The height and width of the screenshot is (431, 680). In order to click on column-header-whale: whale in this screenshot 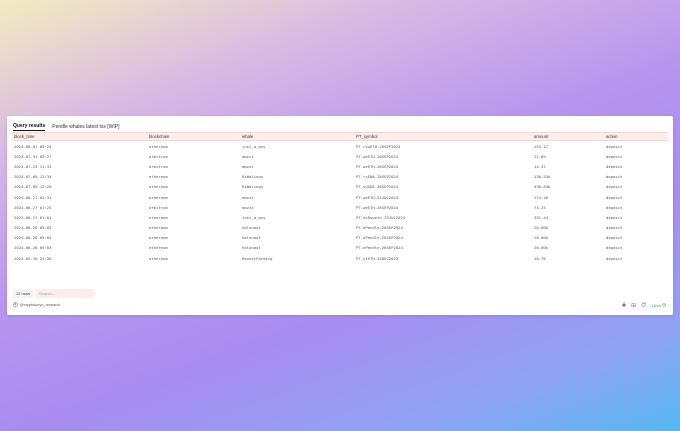, I will do `click(297, 136)`.